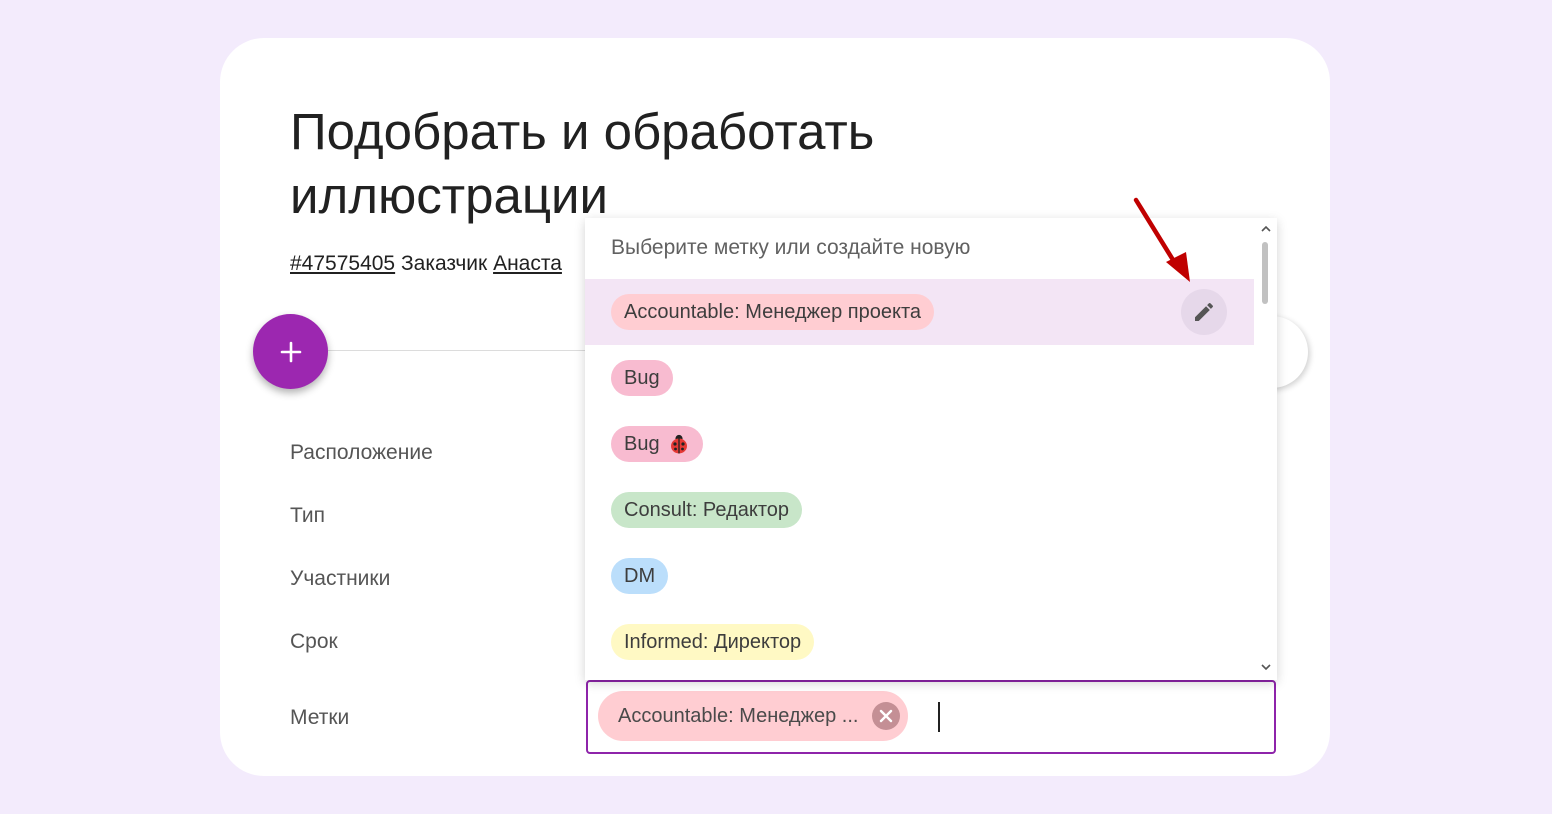 Image resolution: width=1552 pixels, height=814 pixels. I want to click on task-title: Подобрать и обработать иллюстрации, so click(582, 163).